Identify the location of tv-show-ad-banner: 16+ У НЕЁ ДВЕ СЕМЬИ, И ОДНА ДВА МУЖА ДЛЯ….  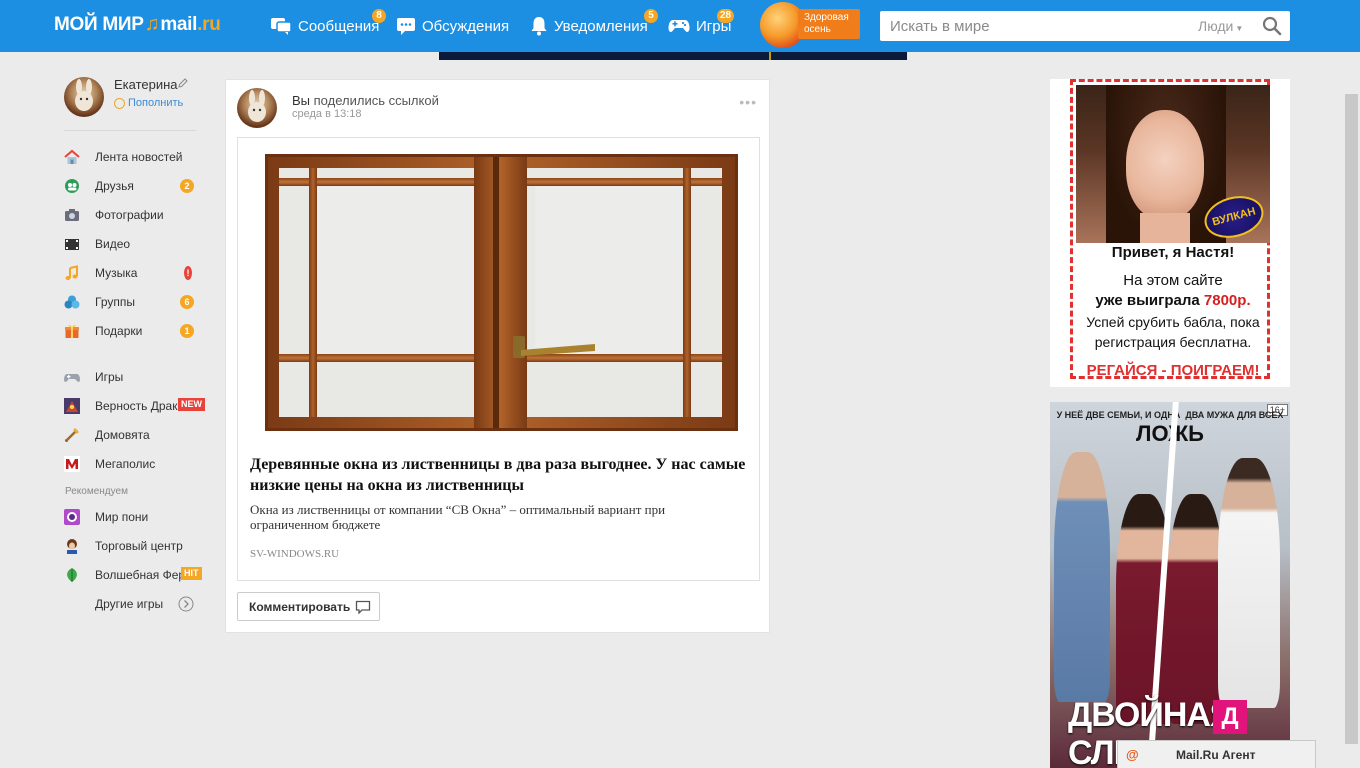
(1170, 585).